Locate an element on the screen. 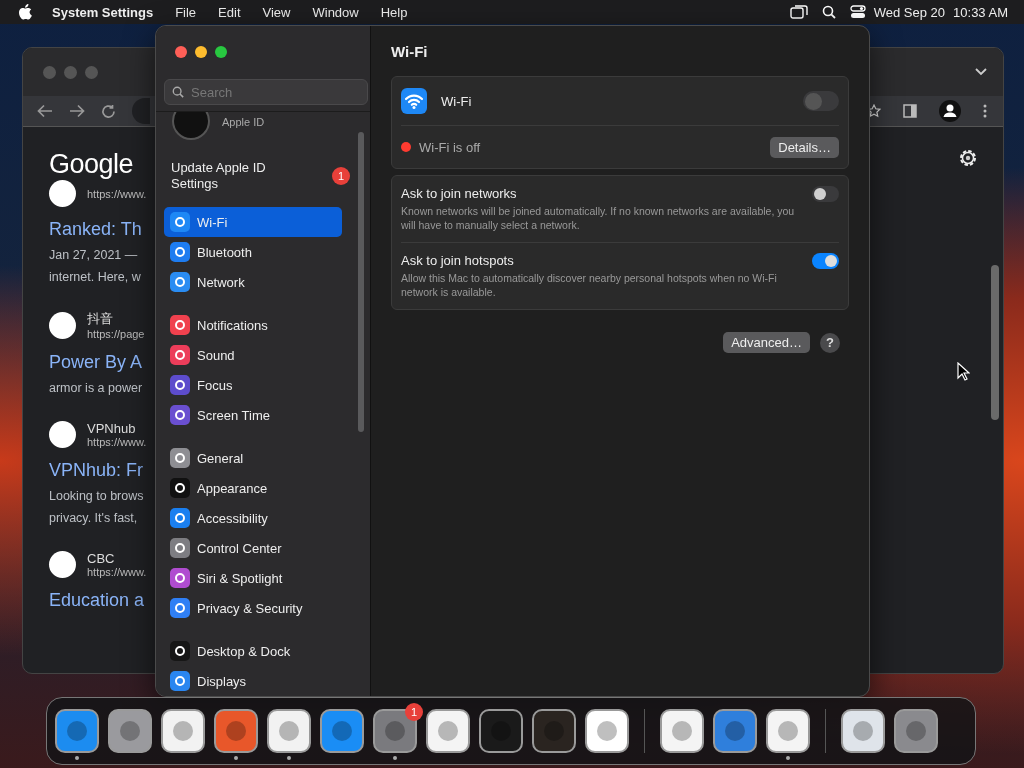 The image size is (1024, 768). apple-logo-icon is located at coordinates (25, 12).